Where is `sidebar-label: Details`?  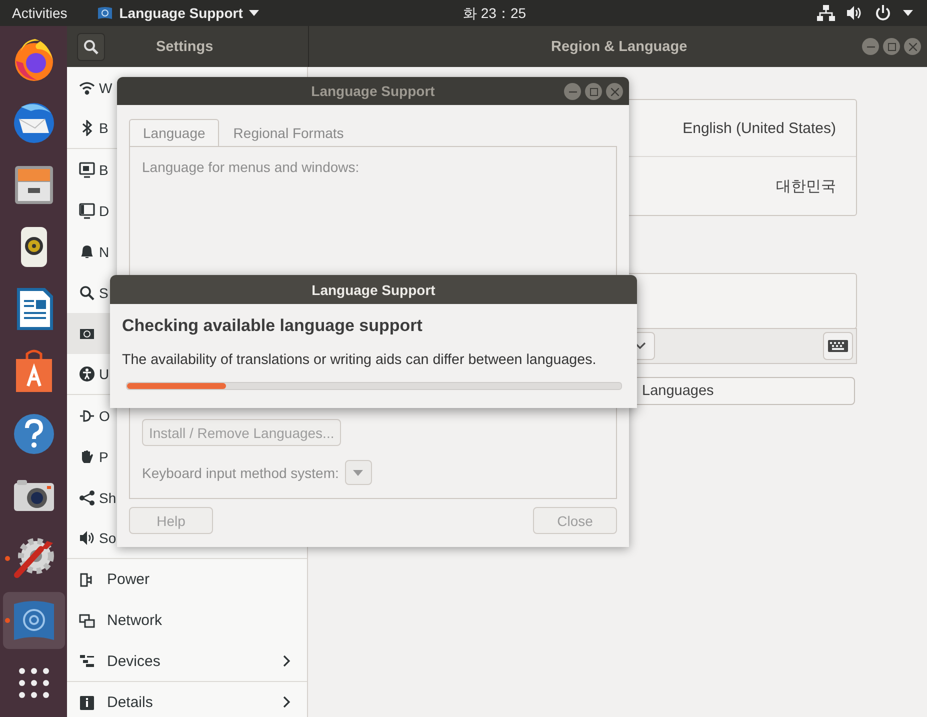
sidebar-label: Details is located at coordinates (130, 702).